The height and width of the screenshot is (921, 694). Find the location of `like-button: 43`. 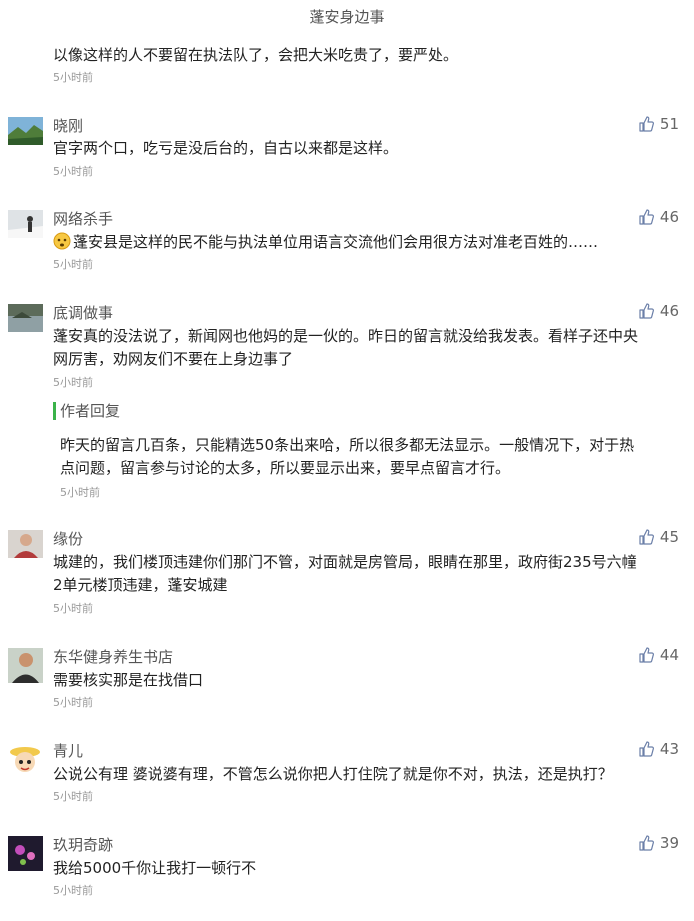

like-button: 43 is located at coordinates (658, 749).